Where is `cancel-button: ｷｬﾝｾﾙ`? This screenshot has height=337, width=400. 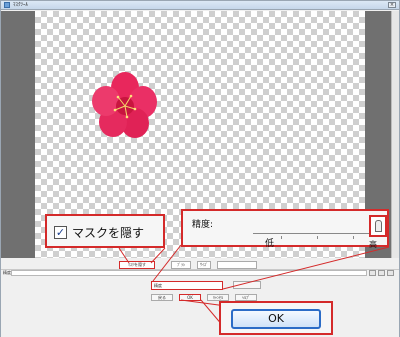 cancel-button: ｷｬﾝｾﾙ is located at coordinates (218, 297).